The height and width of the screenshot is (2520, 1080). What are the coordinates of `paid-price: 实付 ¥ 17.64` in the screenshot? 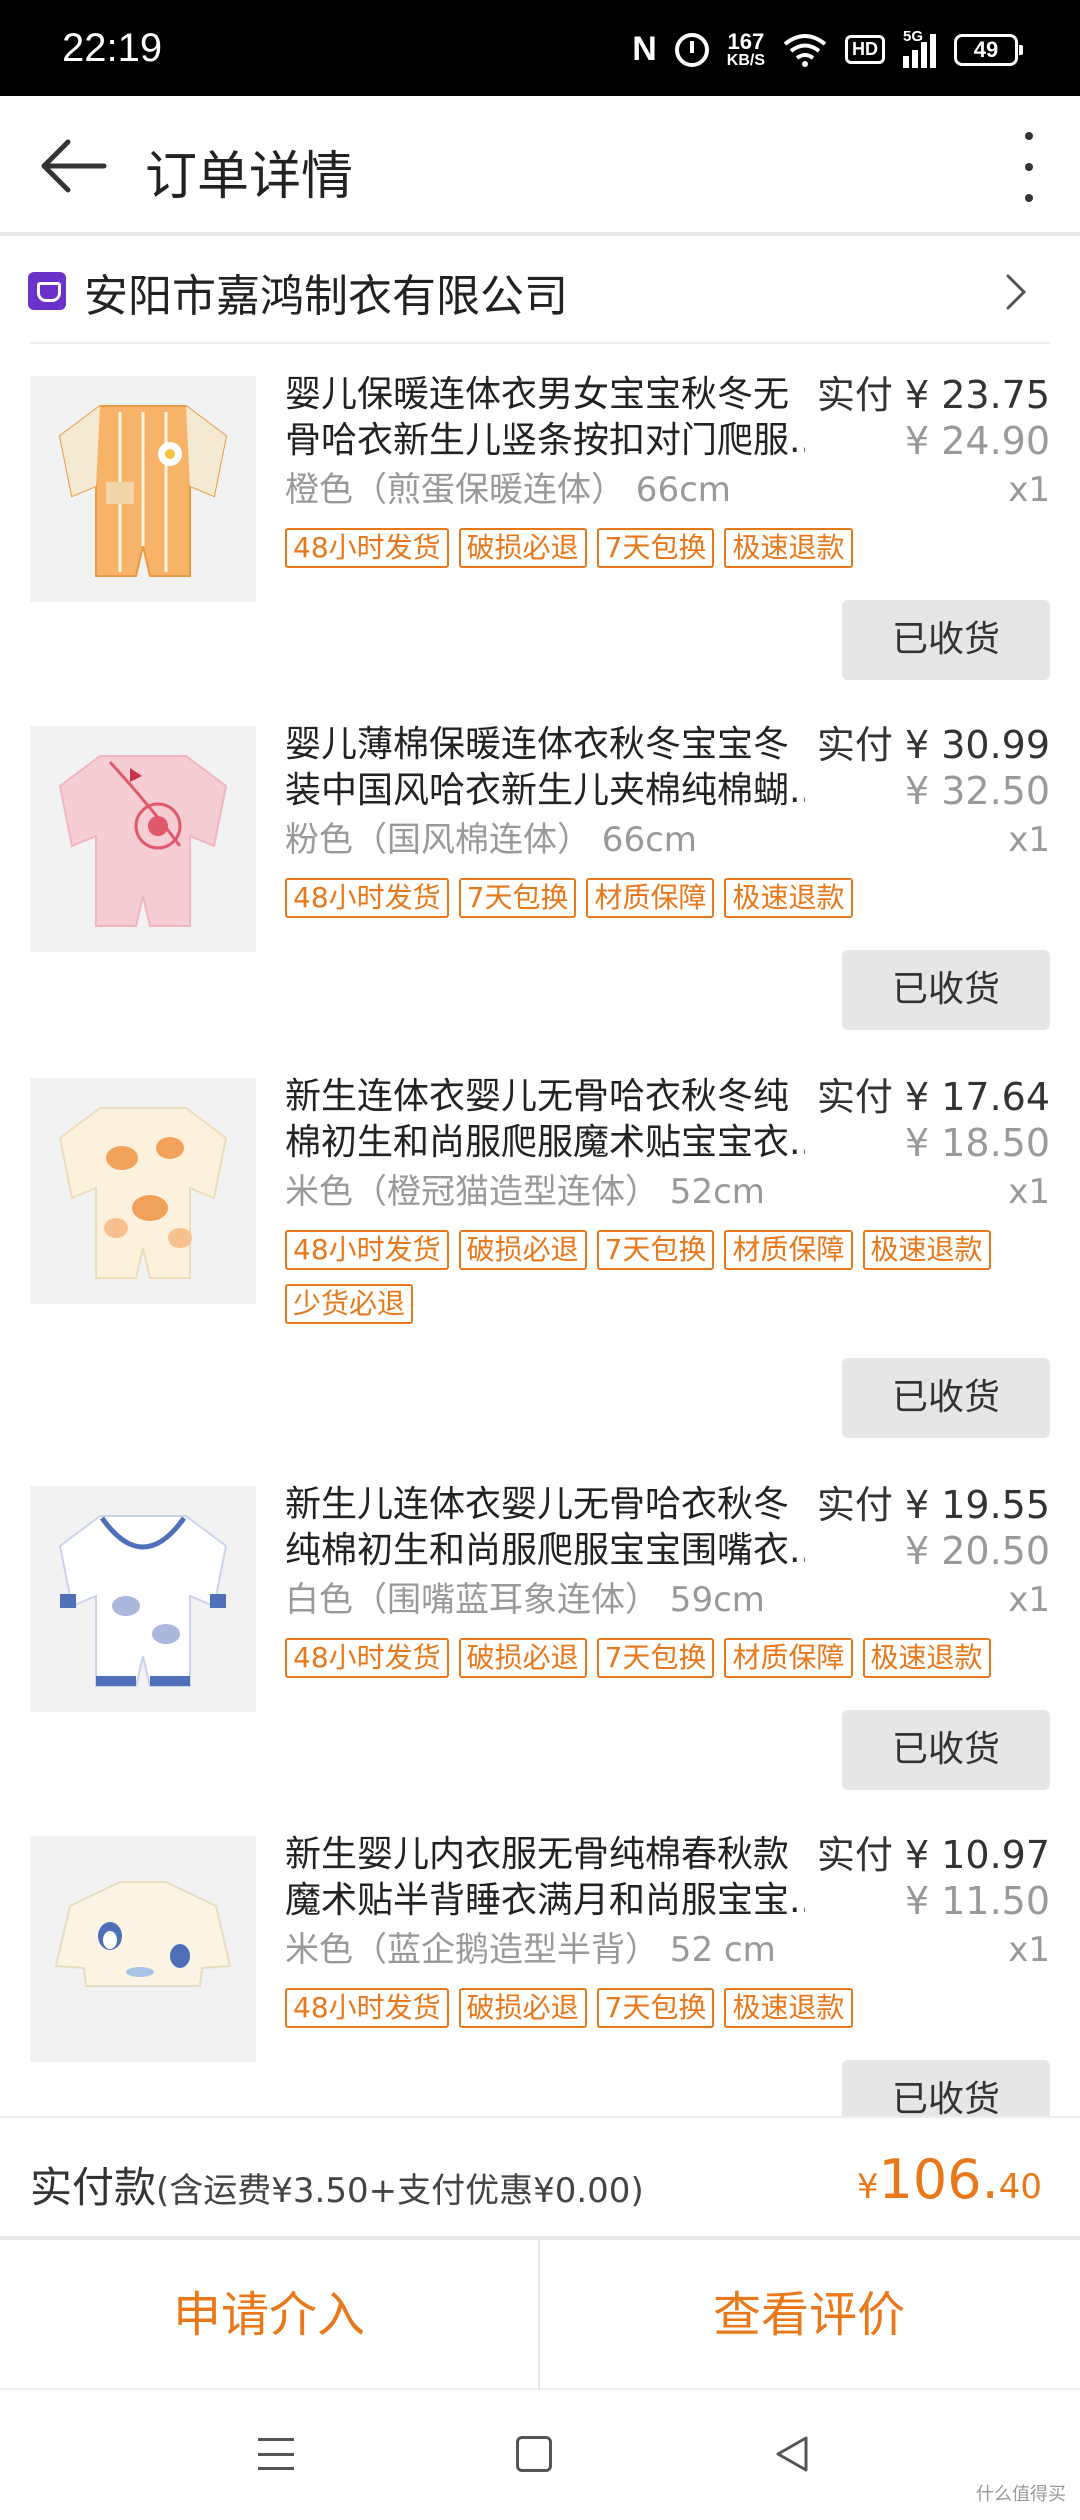 It's located at (933, 1097).